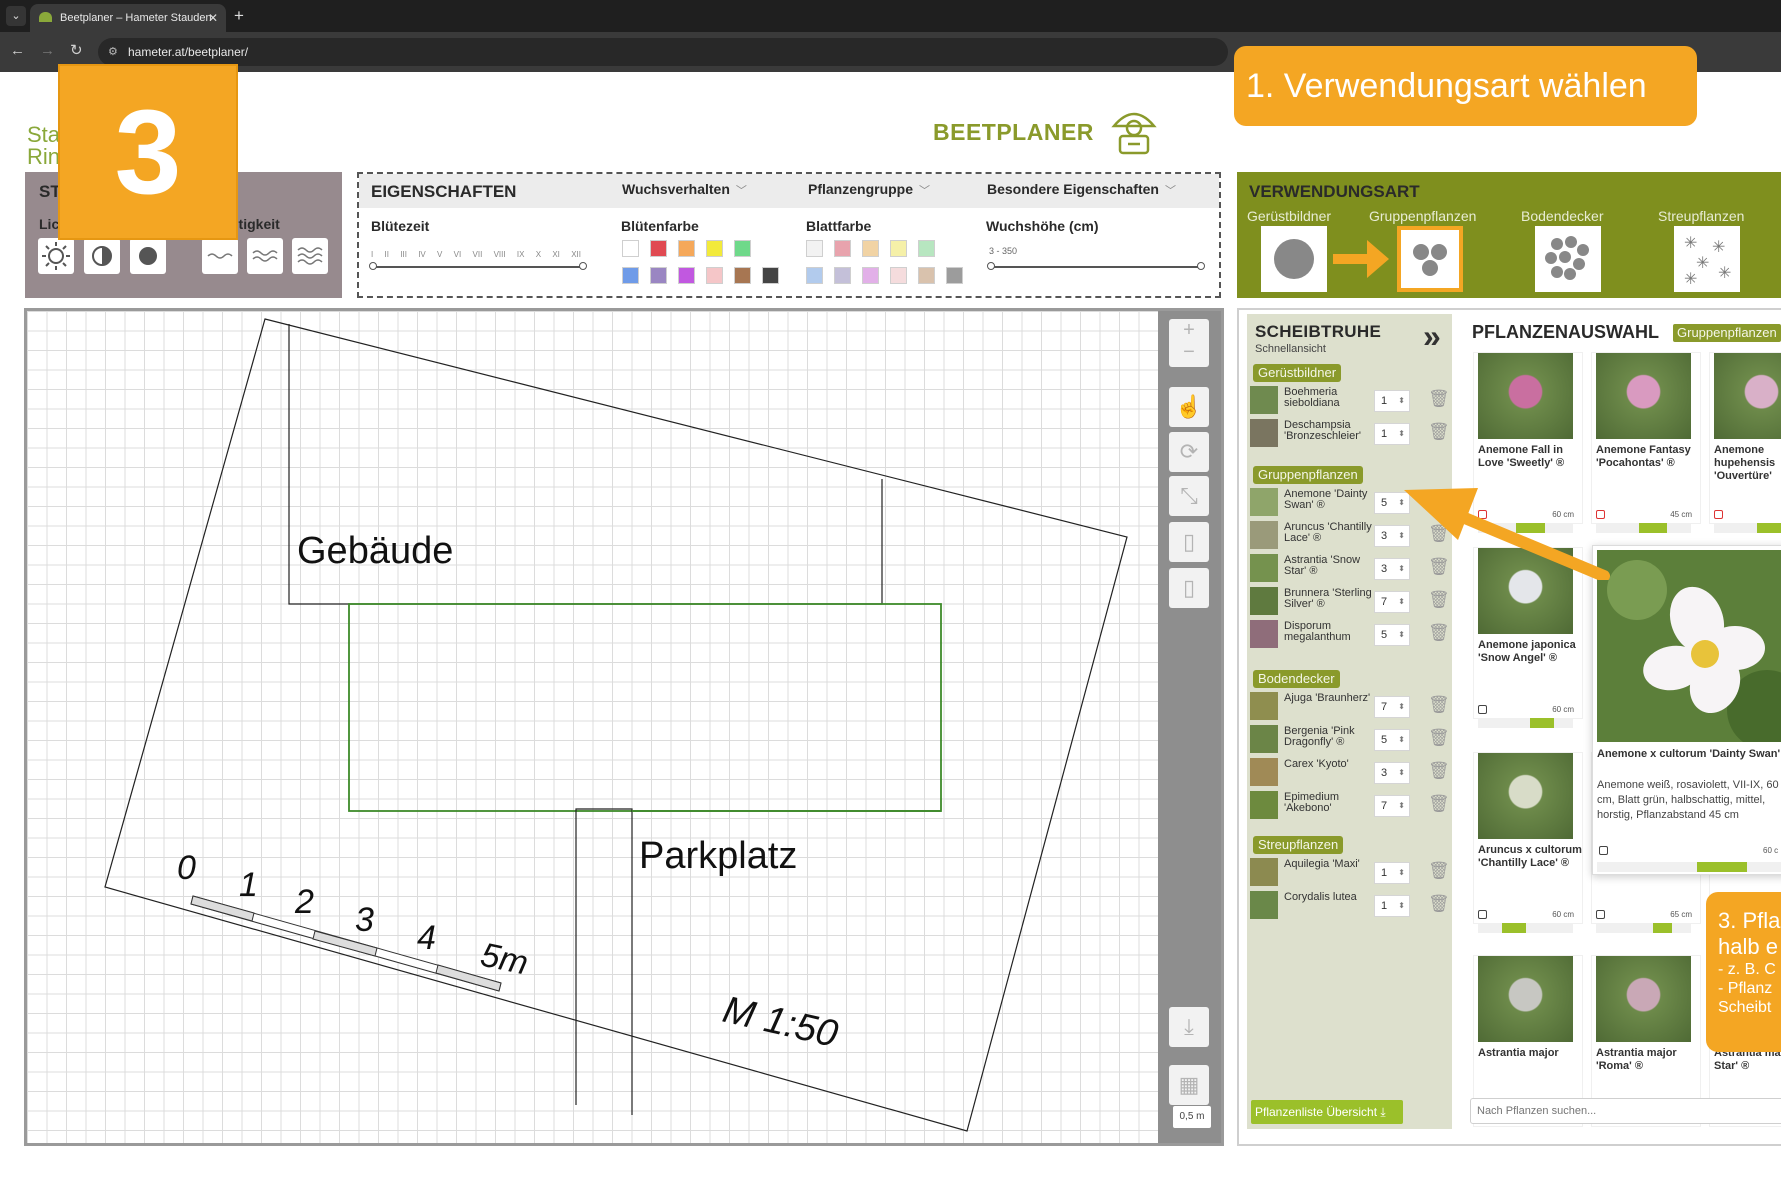  Describe the element at coordinates (1189, 407) in the screenshot. I see `hand-icon: ☝` at that location.